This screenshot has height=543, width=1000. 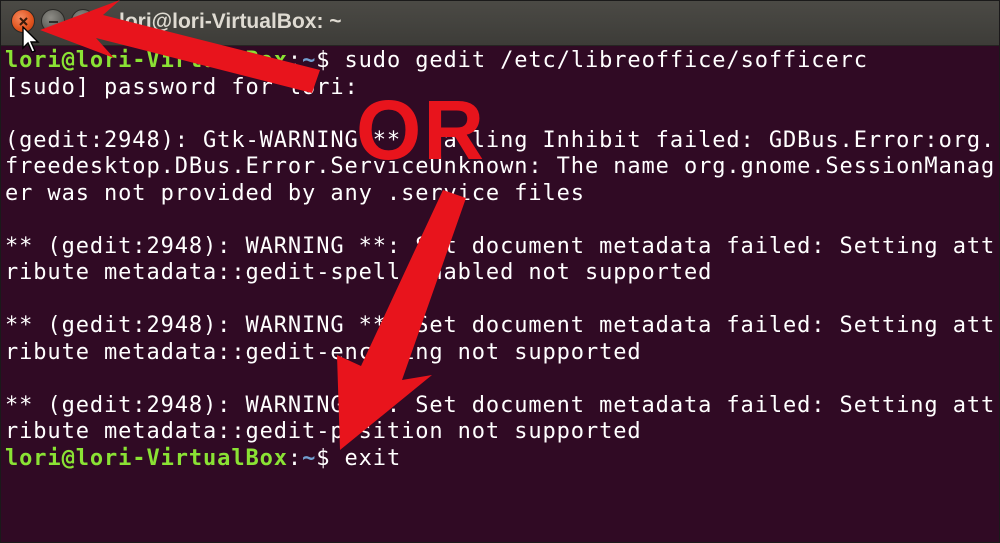 I want to click on minimize-button, so click(x=53, y=21).